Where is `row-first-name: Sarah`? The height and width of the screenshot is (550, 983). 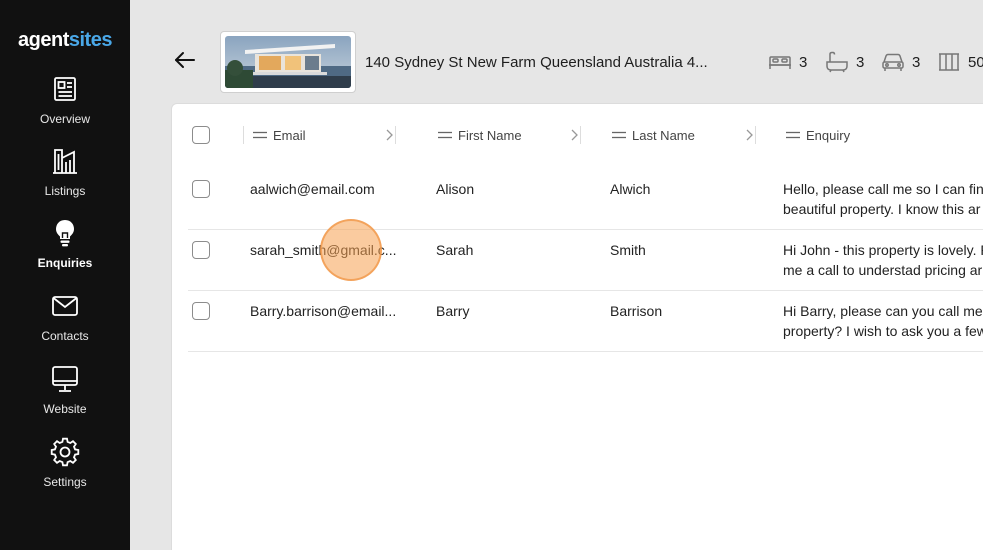 row-first-name: Sarah is located at coordinates (455, 250).